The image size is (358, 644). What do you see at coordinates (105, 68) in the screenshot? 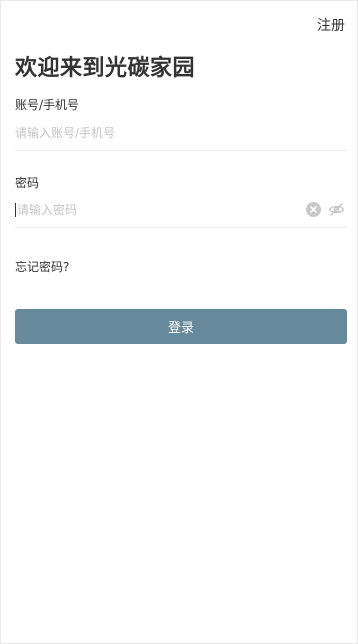
I see `page-title: 欢迎来到光碳家园` at bounding box center [105, 68].